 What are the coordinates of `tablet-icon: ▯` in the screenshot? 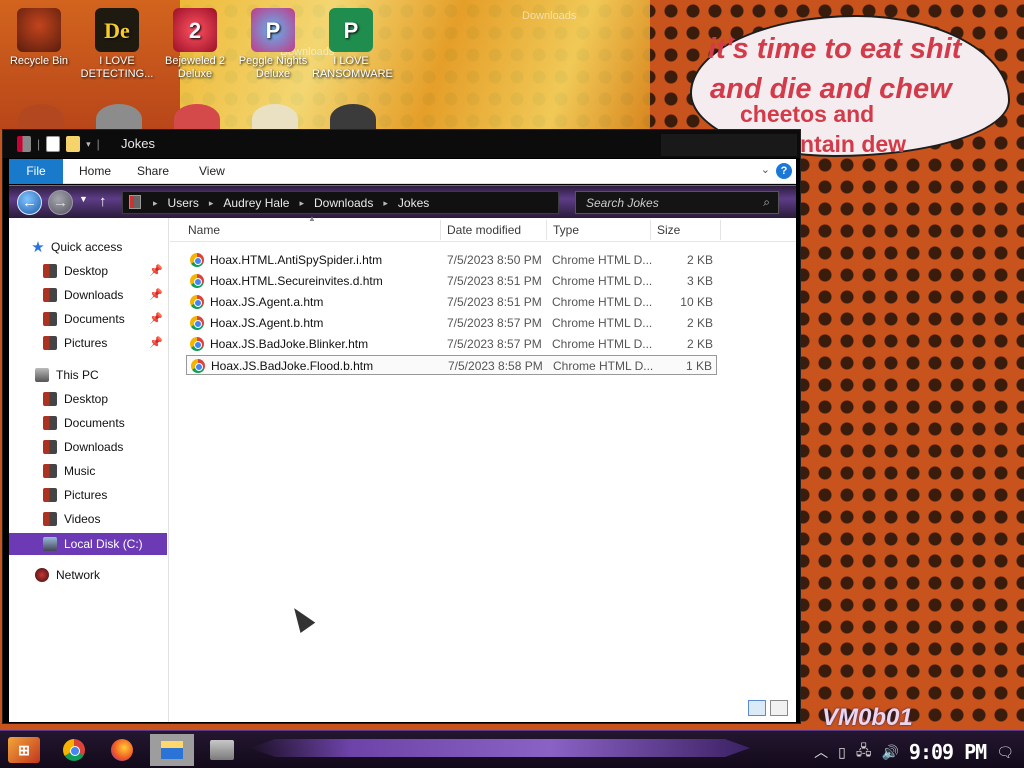 It's located at (842, 752).